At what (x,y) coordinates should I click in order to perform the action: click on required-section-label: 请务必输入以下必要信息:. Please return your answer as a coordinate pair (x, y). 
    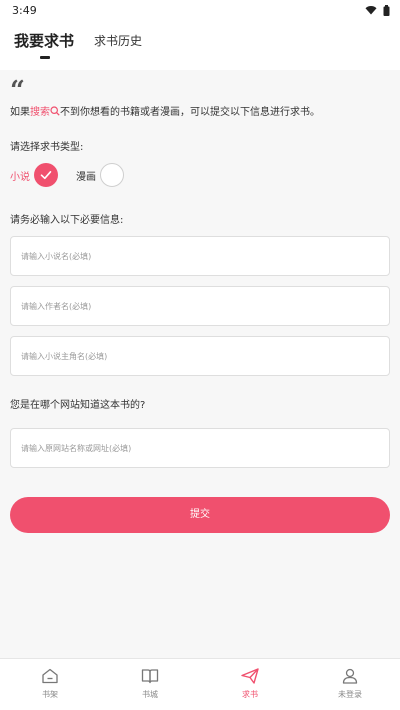
    Looking at the image, I should click on (67, 220).